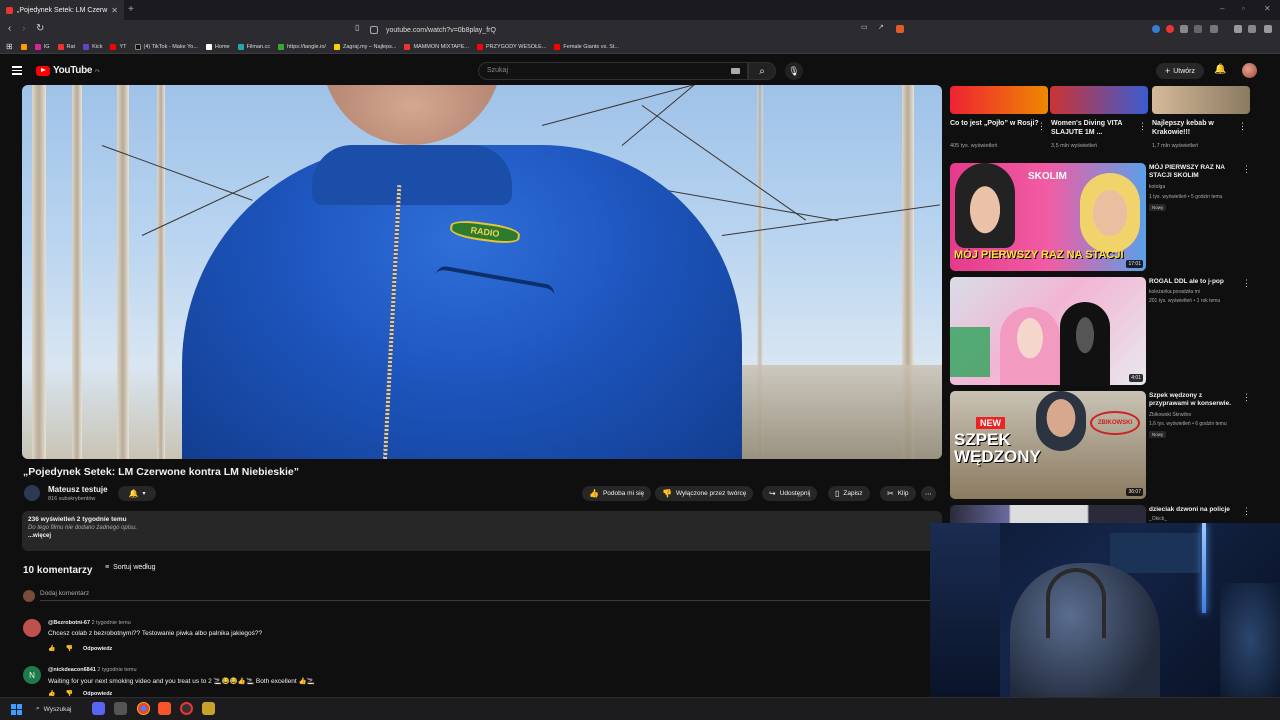 Image resolution: width=1280 pixels, height=720 pixels. What do you see at coordinates (1197, 128) in the screenshot?
I see `related-video-title: Najlepszy kebab w Krakowie!!!` at bounding box center [1197, 128].